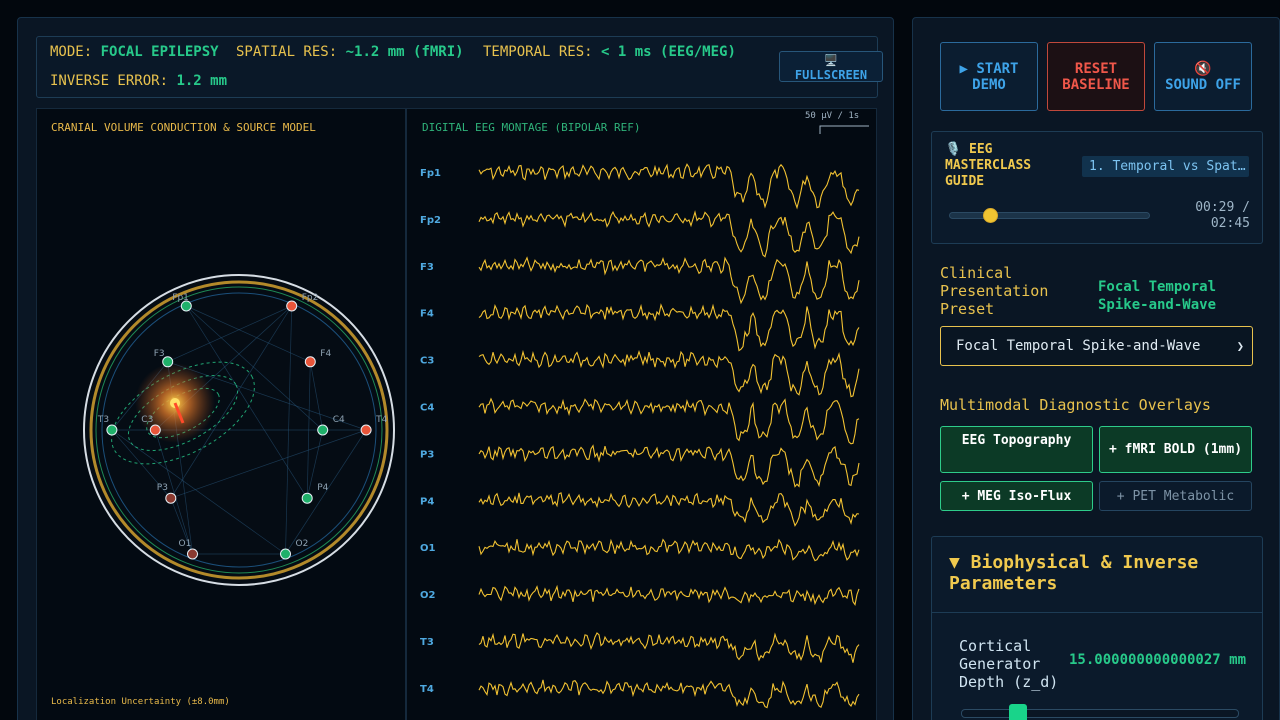 The image size is (1280, 720). I want to click on preset-label: Clinical Presentation Preset, so click(994, 291).